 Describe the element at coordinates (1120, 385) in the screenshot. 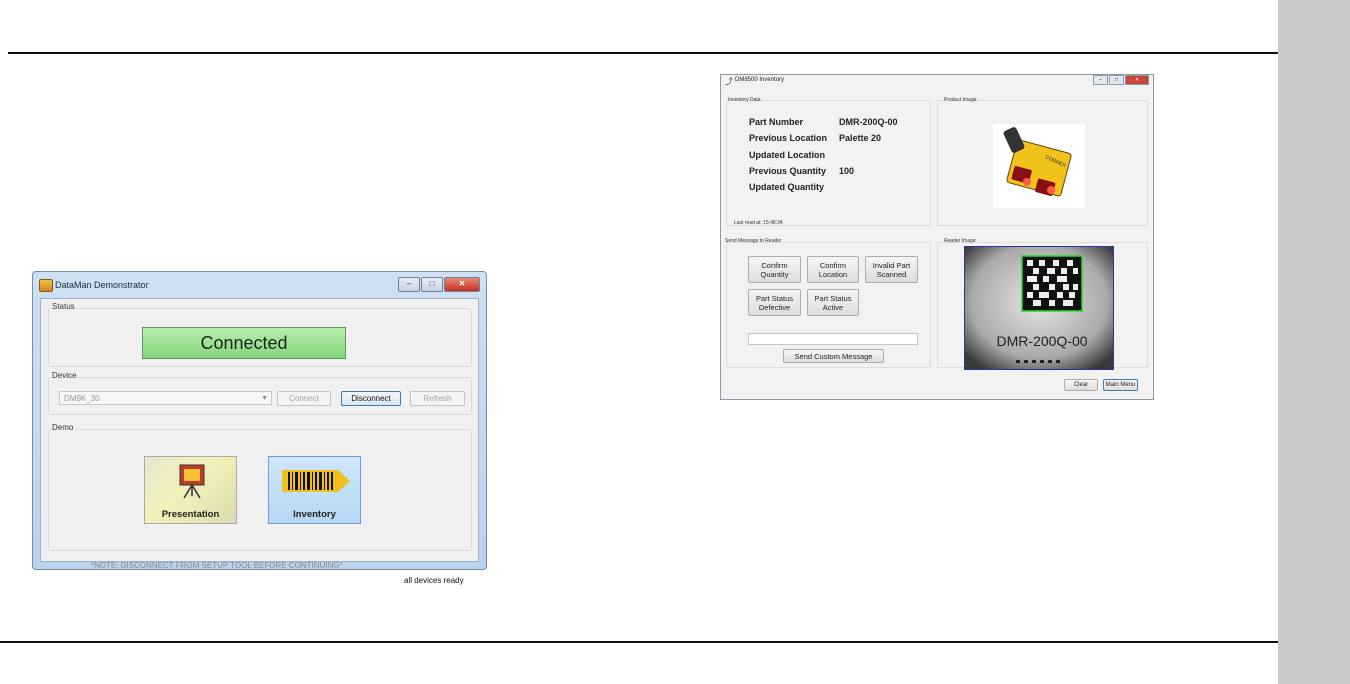

I see `main-menu-button: Main Menu` at that location.